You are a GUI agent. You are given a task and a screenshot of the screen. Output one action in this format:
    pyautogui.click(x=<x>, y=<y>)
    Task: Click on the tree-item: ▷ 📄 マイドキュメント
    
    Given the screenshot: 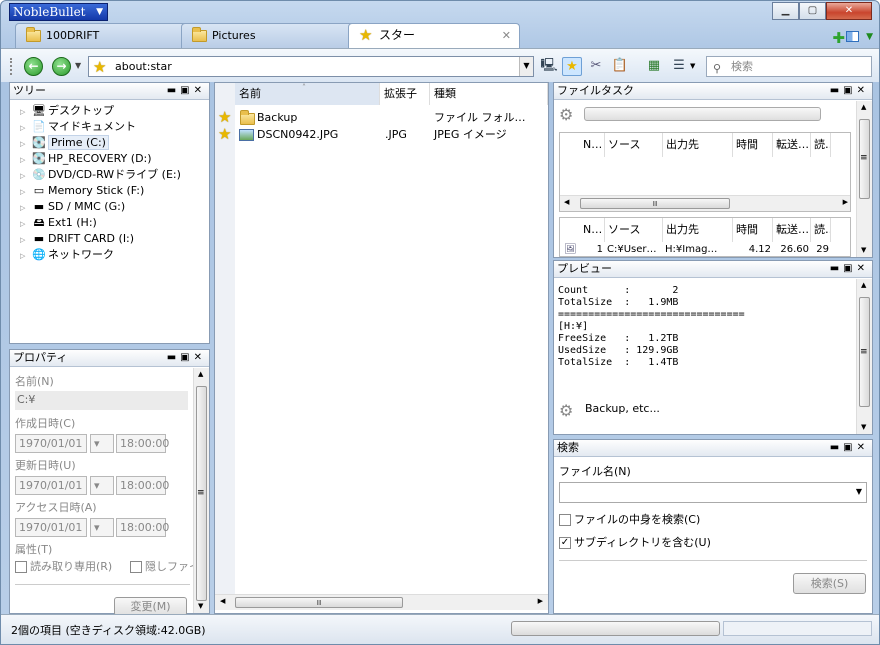 What is the action you would take?
    pyautogui.click(x=78, y=127)
    